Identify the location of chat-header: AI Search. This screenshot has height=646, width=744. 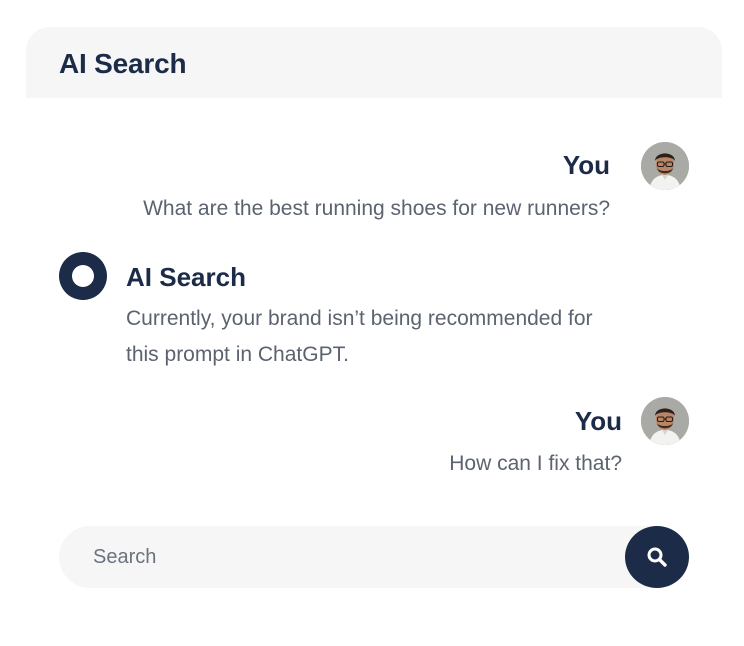
(374, 62).